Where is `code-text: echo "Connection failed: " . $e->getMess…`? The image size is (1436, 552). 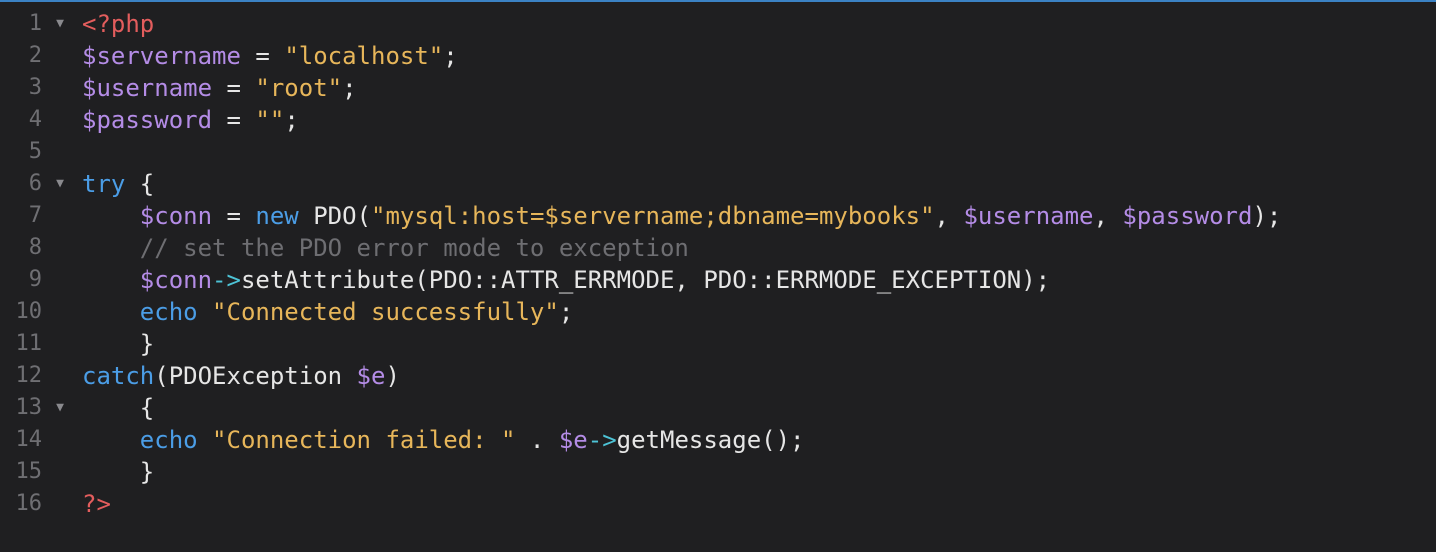
code-text: echo "Connection failed: " . $e->getMess… is located at coordinates (443, 440).